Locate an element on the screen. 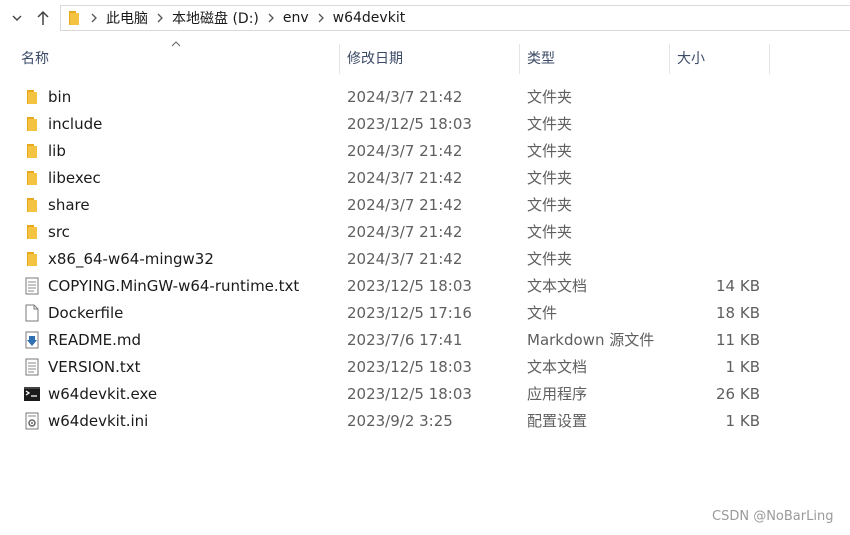  file-name: share is located at coordinates (69, 204).